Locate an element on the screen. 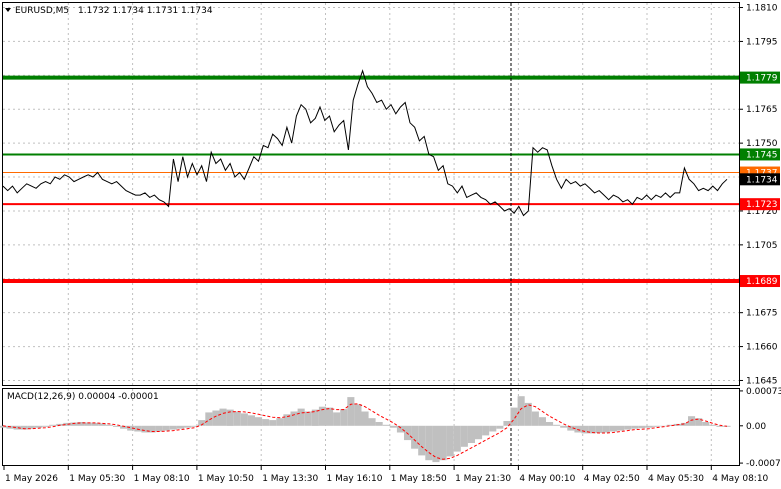  time-tick-label: 4 May 00:10 is located at coordinates (547, 479).